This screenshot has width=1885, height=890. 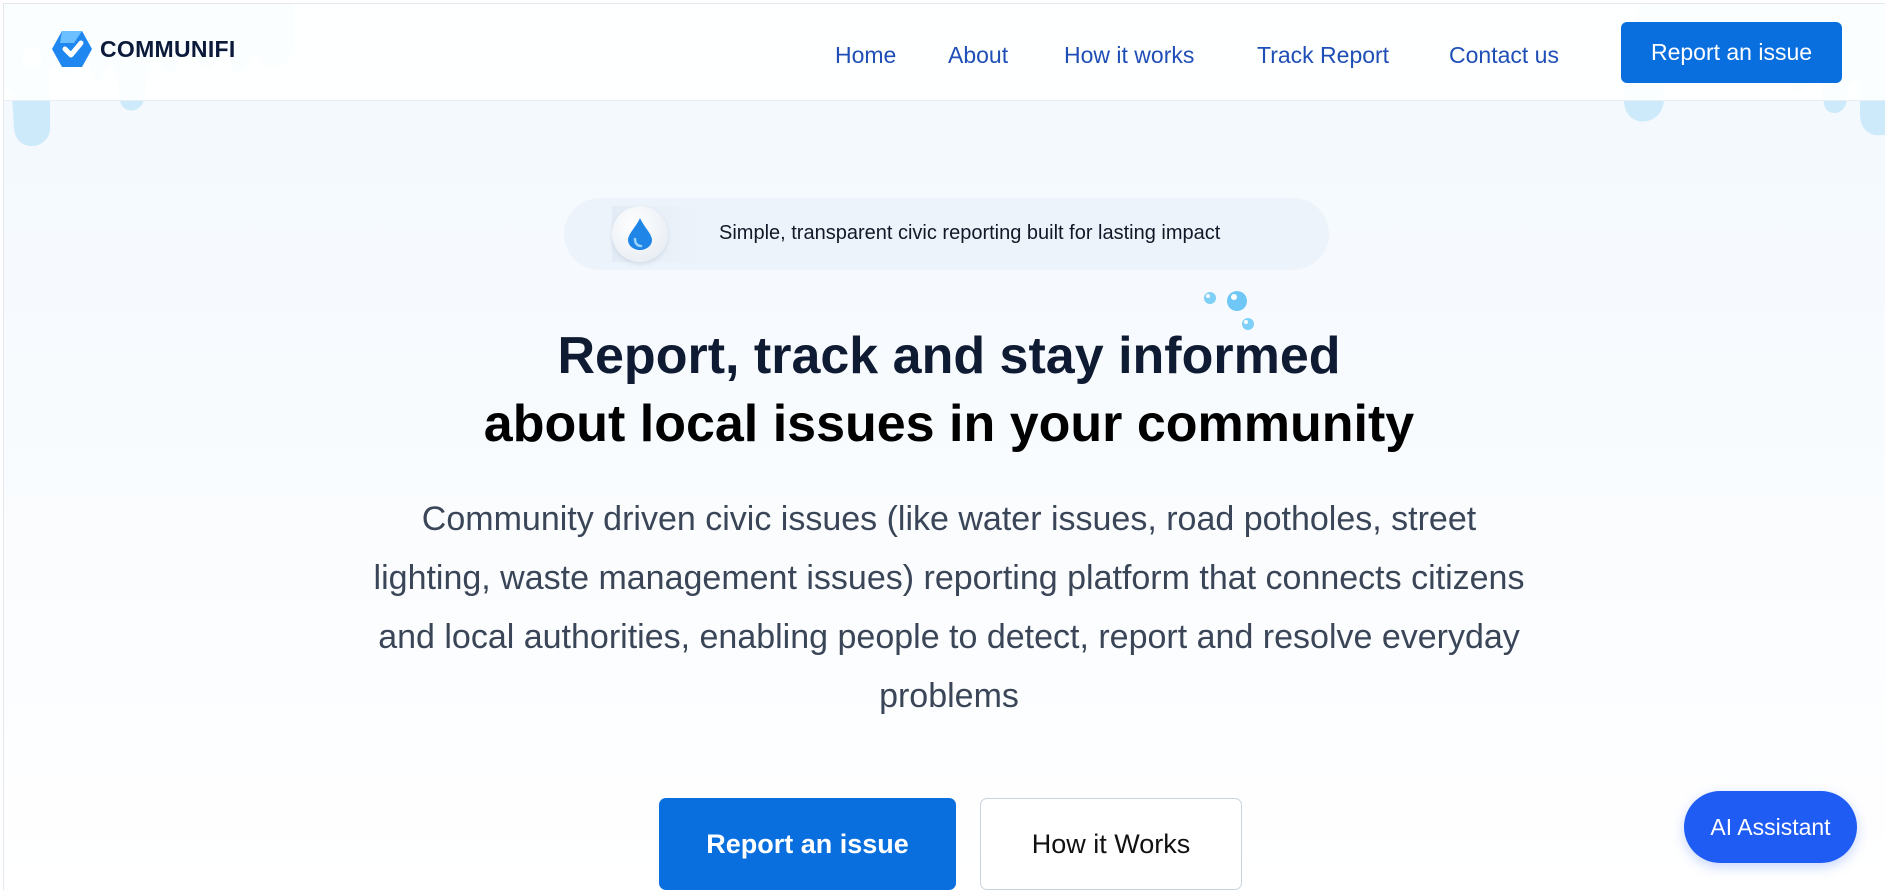 I want to click on report-issue-button: Report an issue, so click(x=807, y=844).